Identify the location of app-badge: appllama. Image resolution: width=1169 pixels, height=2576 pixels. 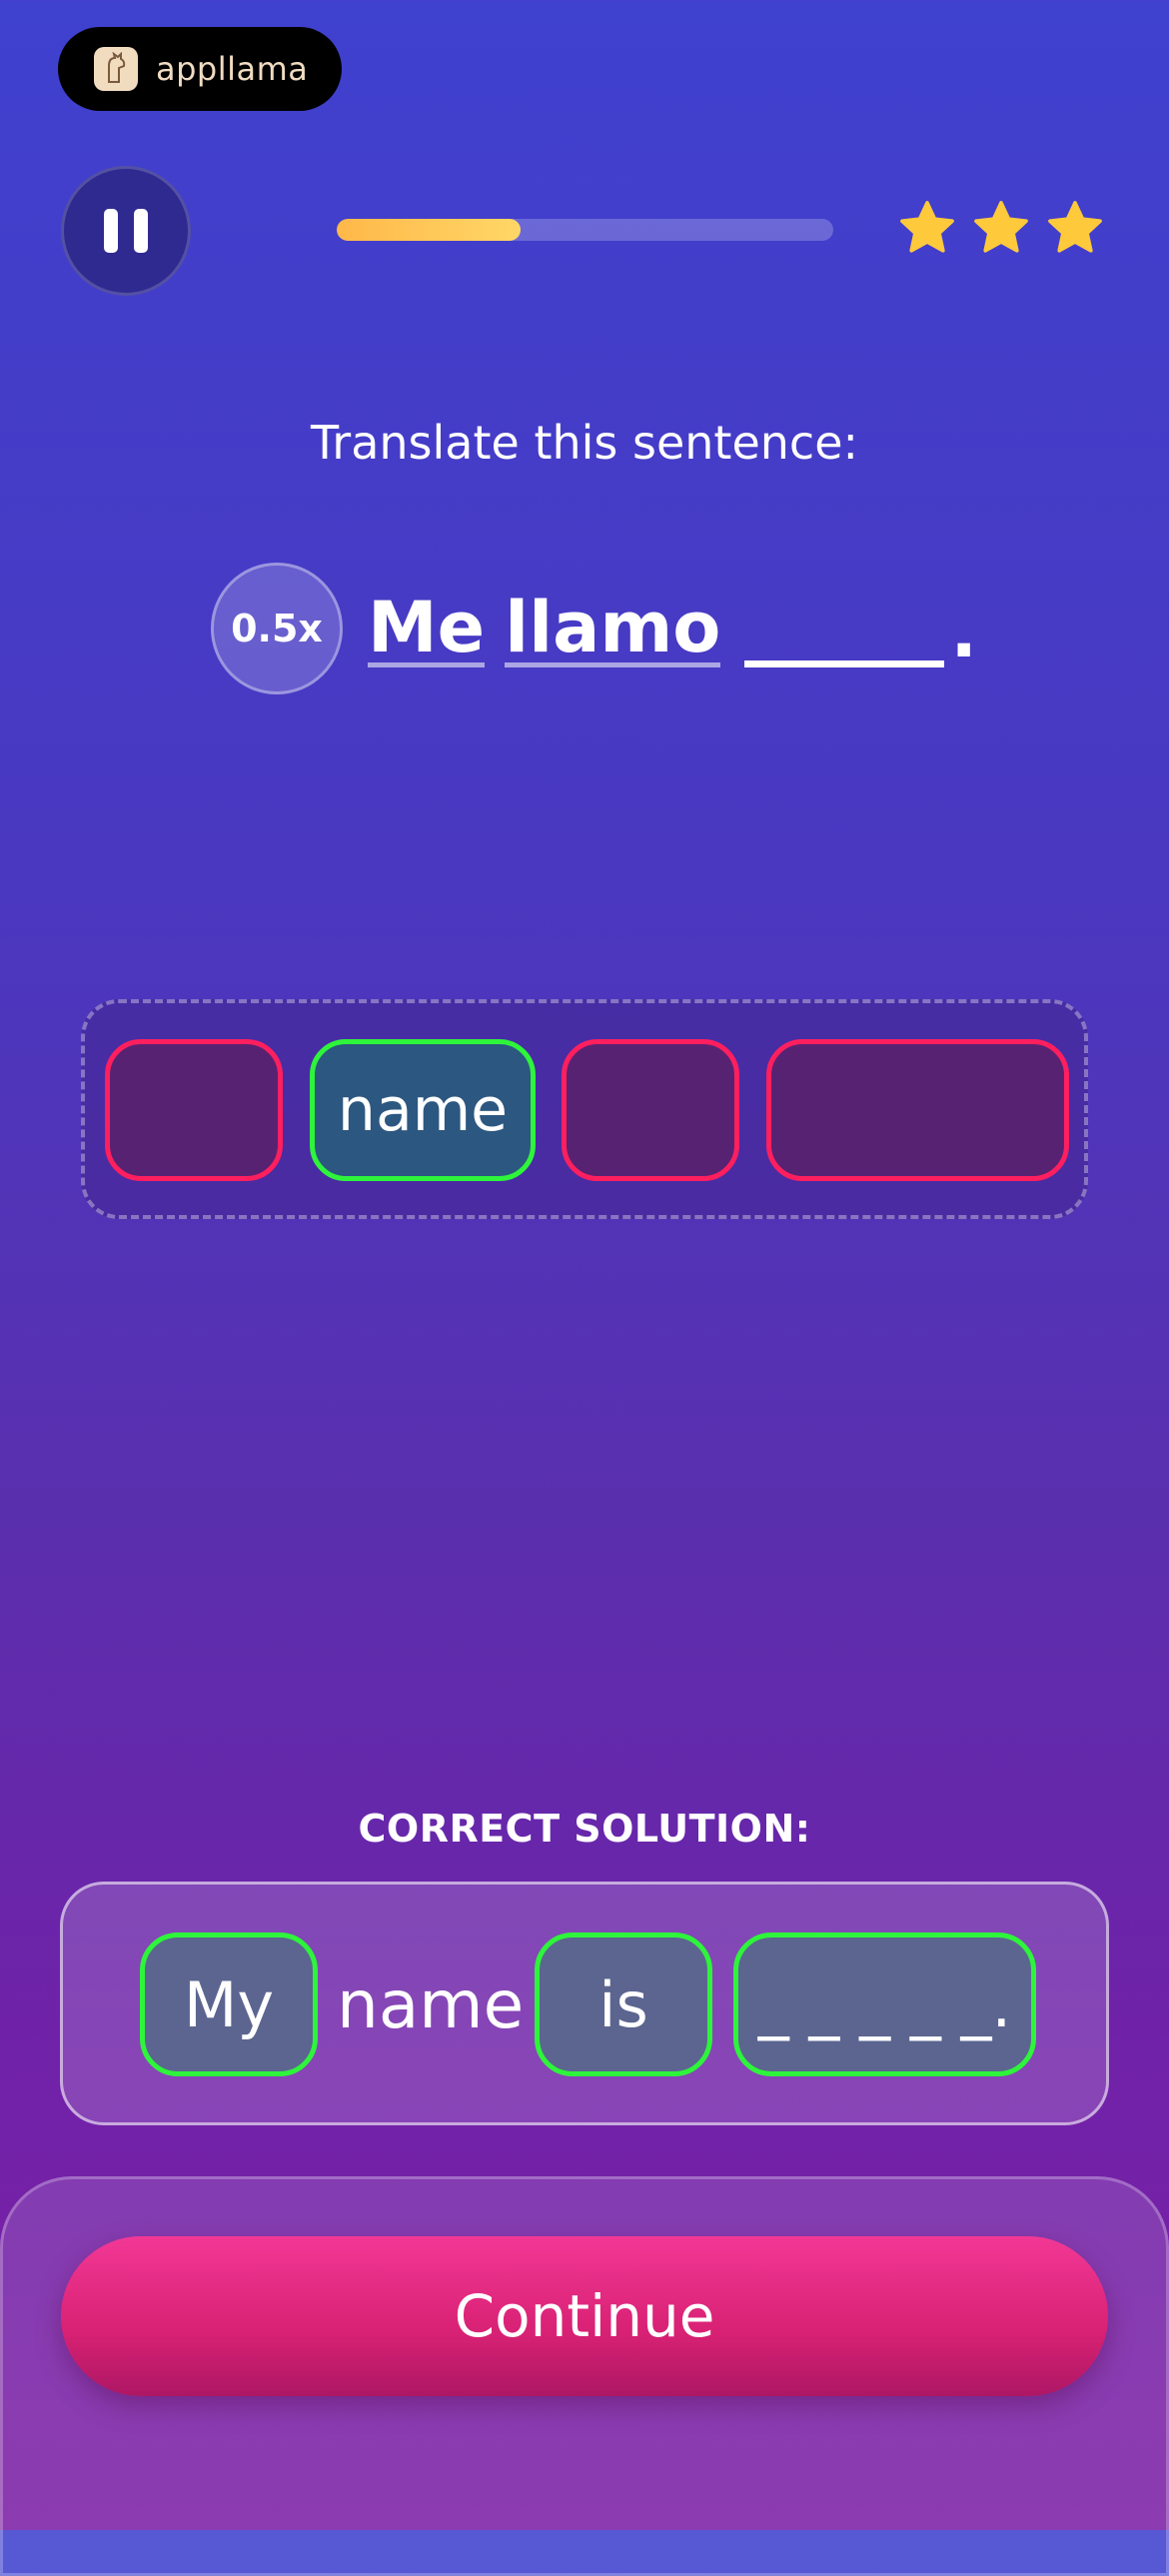
(200, 69).